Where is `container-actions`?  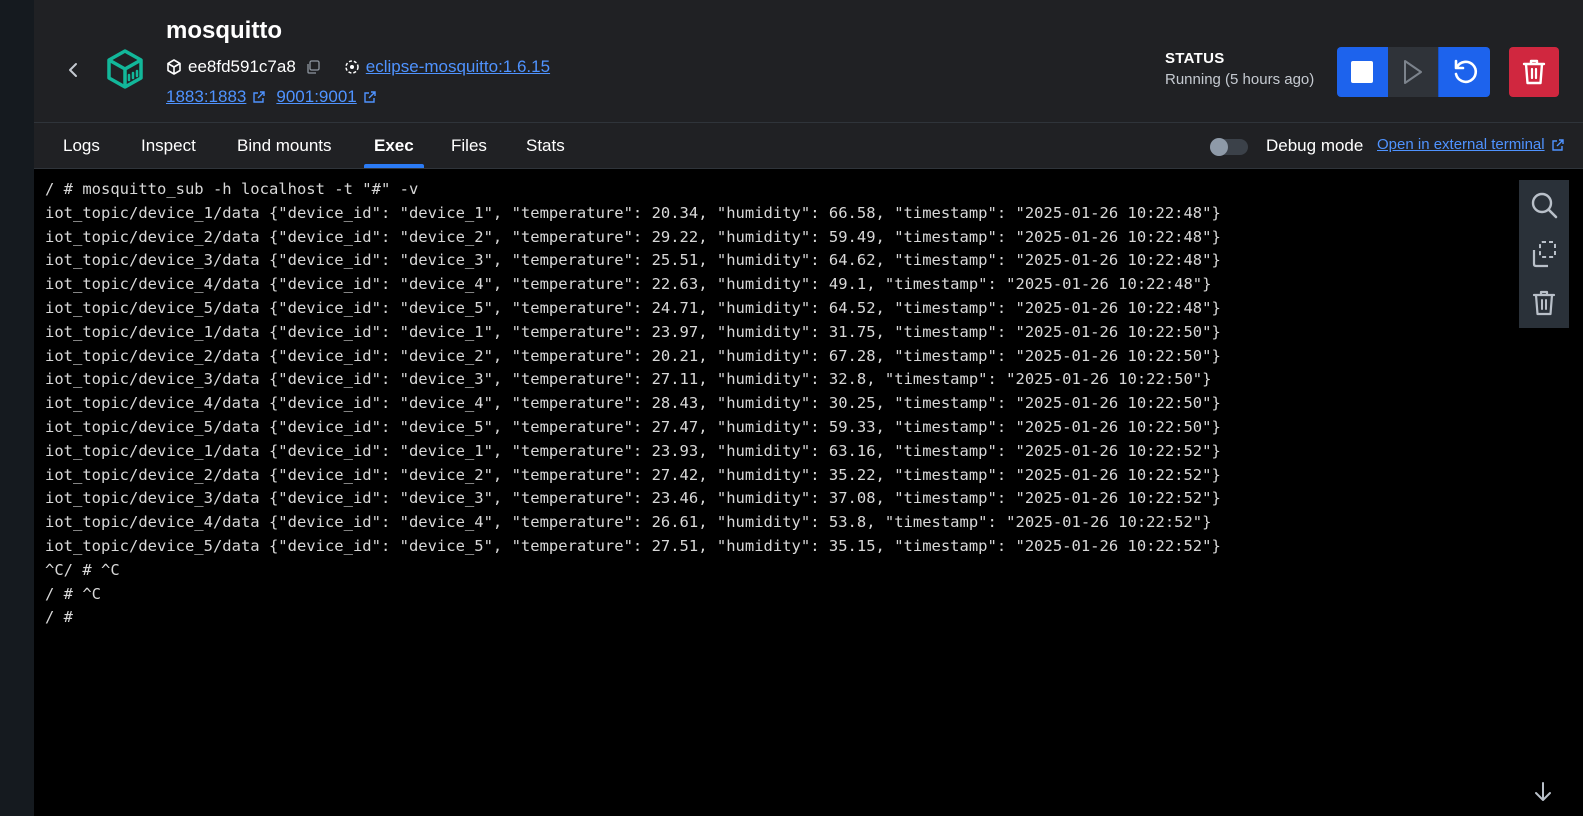 container-actions is located at coordinates (1413, 72).